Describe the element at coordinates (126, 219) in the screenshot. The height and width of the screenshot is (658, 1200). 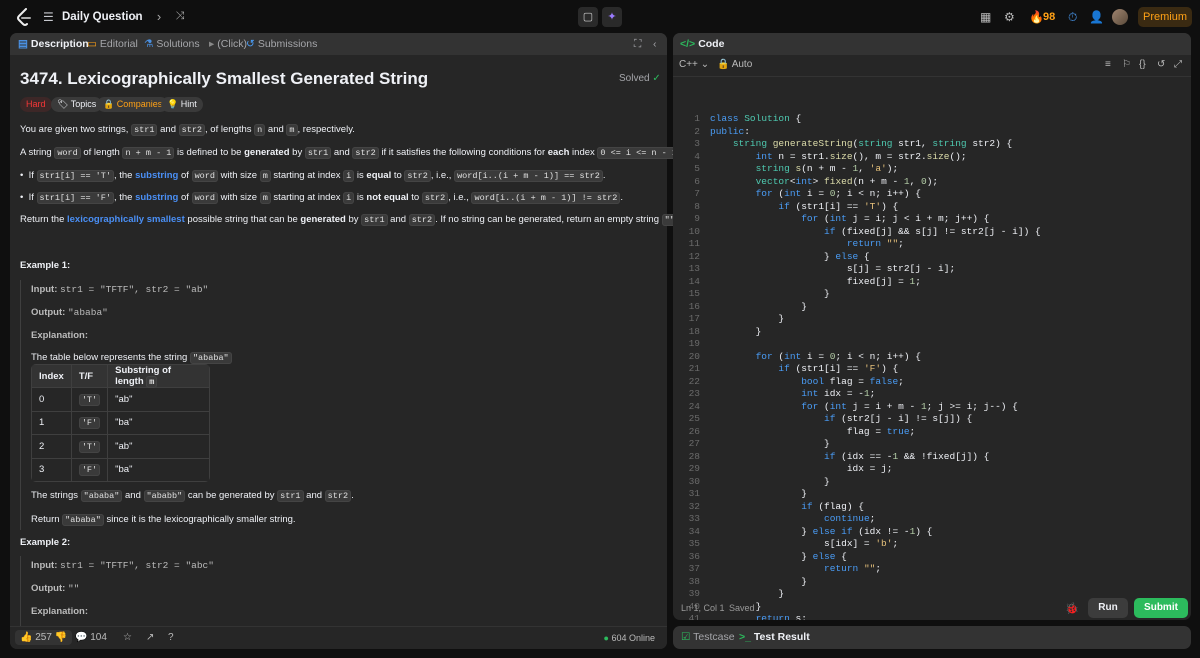
I see `lexicographically-smallest-link: lexicographically smallest` at that location.